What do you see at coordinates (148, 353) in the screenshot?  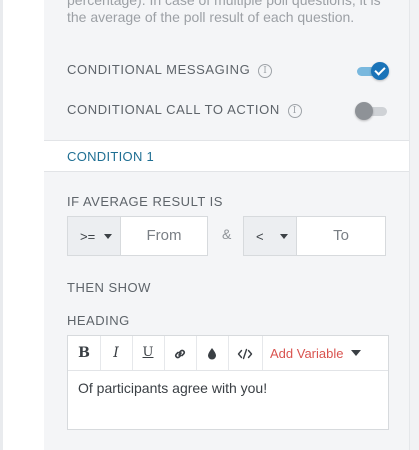 I see `underline-button: U` at bounding box center [148, 353].